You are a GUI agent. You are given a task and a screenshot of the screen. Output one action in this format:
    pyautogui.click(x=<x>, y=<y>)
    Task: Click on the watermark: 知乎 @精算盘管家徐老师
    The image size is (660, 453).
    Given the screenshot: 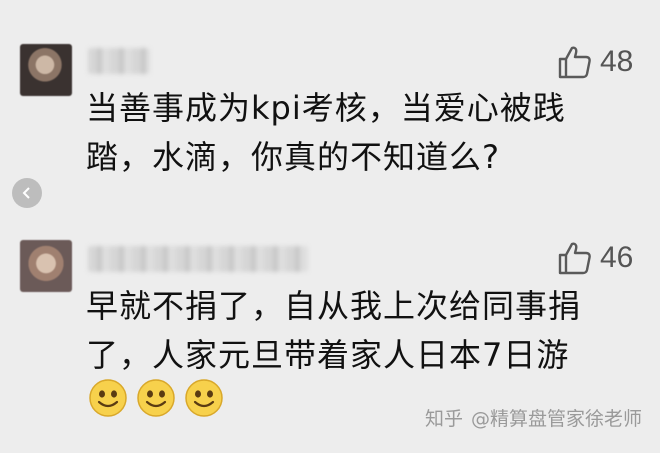 What is the action you would take?
    pyautogui.click(x=533, y=417)
    